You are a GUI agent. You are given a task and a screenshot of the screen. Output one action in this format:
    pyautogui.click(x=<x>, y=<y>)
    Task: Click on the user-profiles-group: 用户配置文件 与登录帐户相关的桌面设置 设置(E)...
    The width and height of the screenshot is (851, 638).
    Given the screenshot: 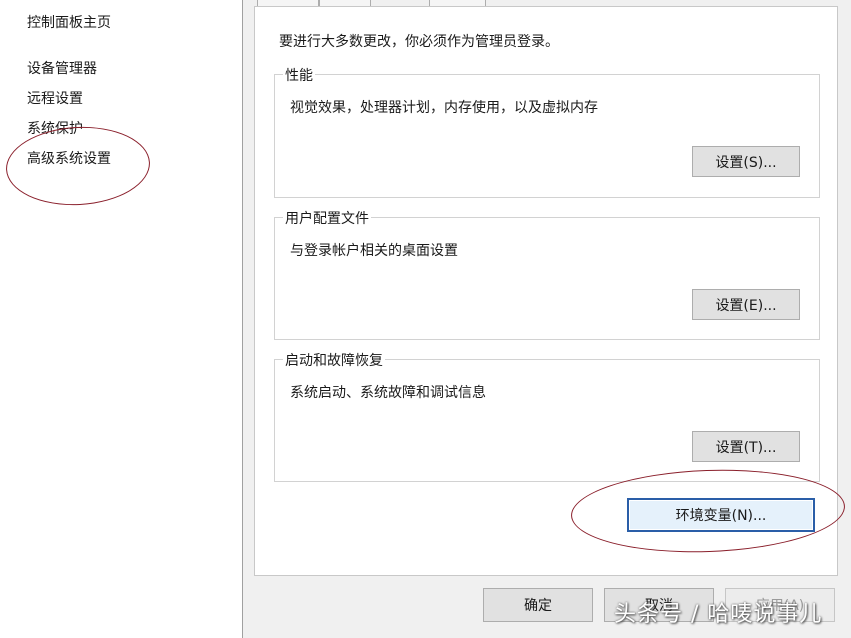 What is the action you would take?
    pyautogui.click(x=547, y=274)
    